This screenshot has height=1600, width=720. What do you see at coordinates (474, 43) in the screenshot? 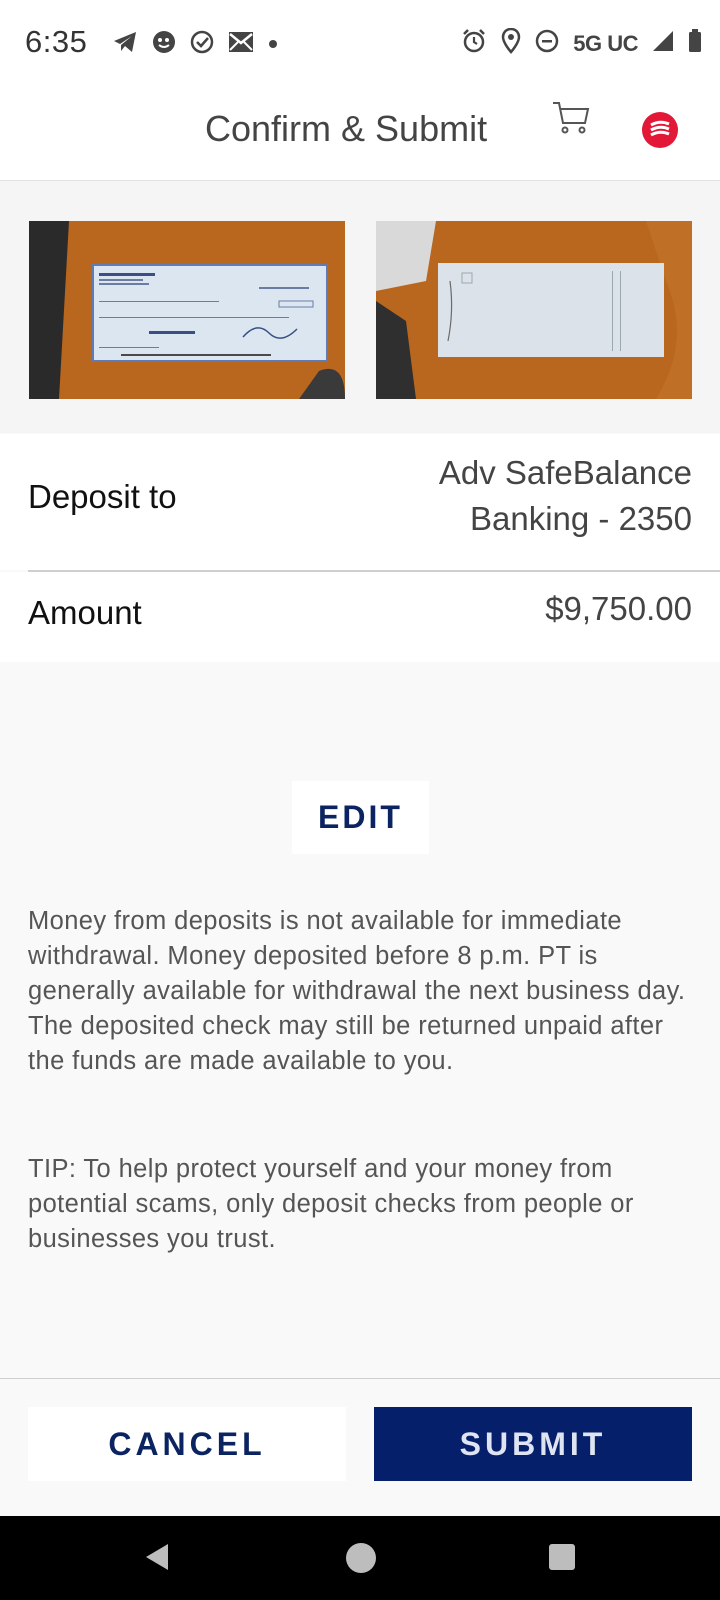
I see `alarm-icon` at bounding box center [474, 43].